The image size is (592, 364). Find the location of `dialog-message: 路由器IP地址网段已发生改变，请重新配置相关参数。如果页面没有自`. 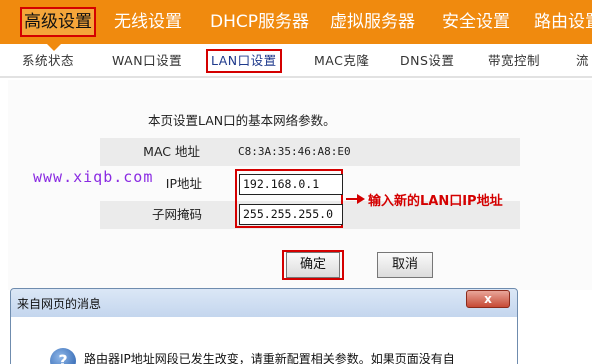

dialog-message: 路由器IP地址网段已发生改变，请重新配置相关参数。如果页面没有自 is located at coordinates (269, 358).